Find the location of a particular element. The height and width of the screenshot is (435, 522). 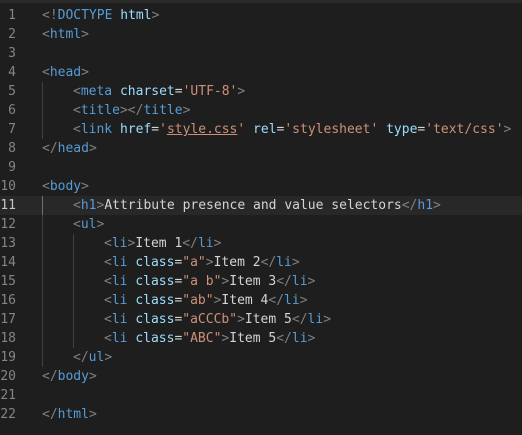

code-line: 6 <title></title> is located at coordinates (261, 110).